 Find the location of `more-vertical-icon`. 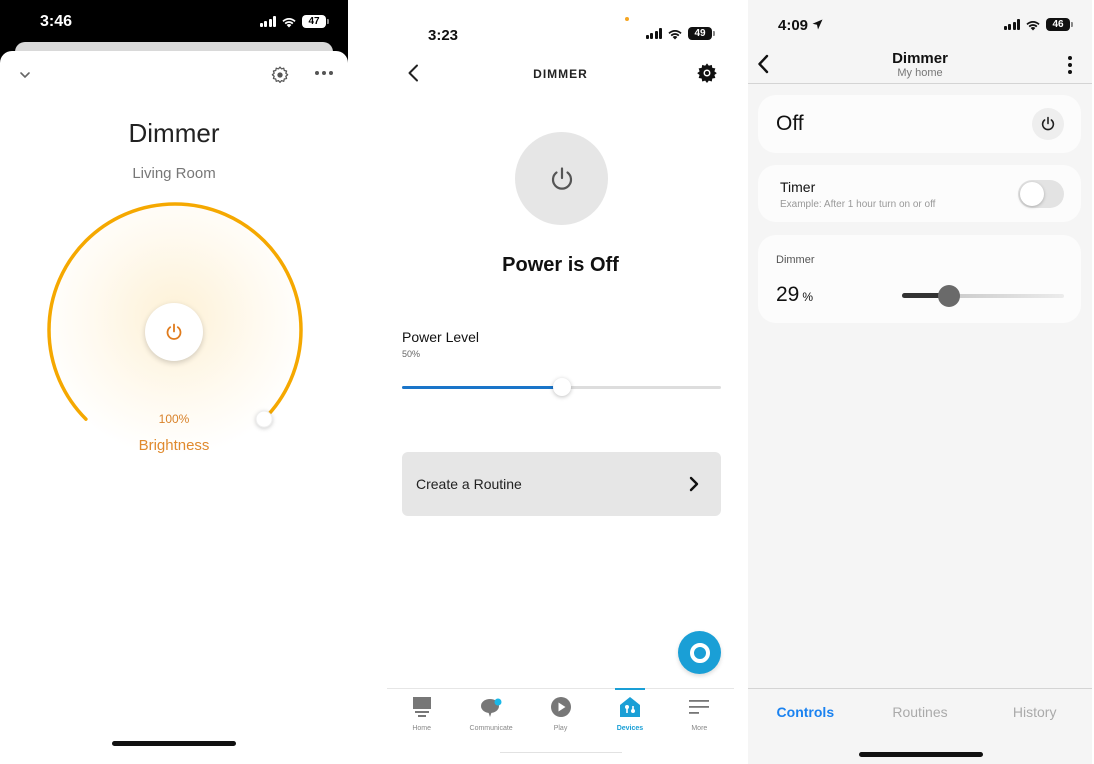

more-vertical-icon is located at coordinates (1070, 65).